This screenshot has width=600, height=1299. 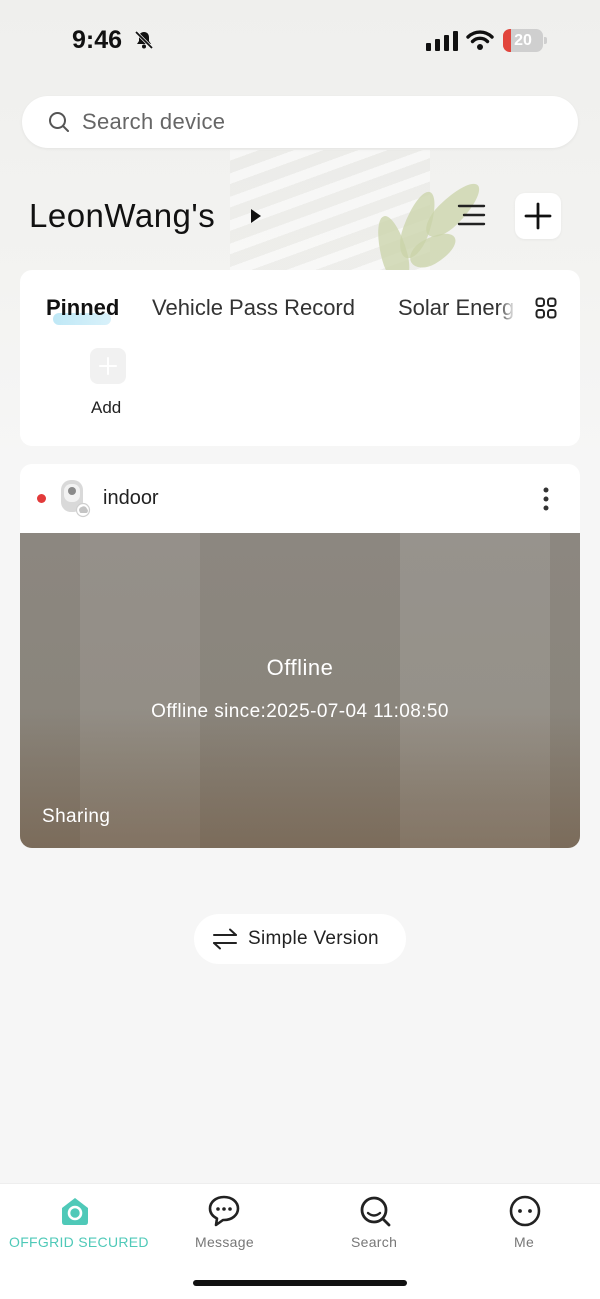 What do you see at coordinates (546, 308) in the screenshot?
I see `grid-icon` at bounding box center [546, 308].